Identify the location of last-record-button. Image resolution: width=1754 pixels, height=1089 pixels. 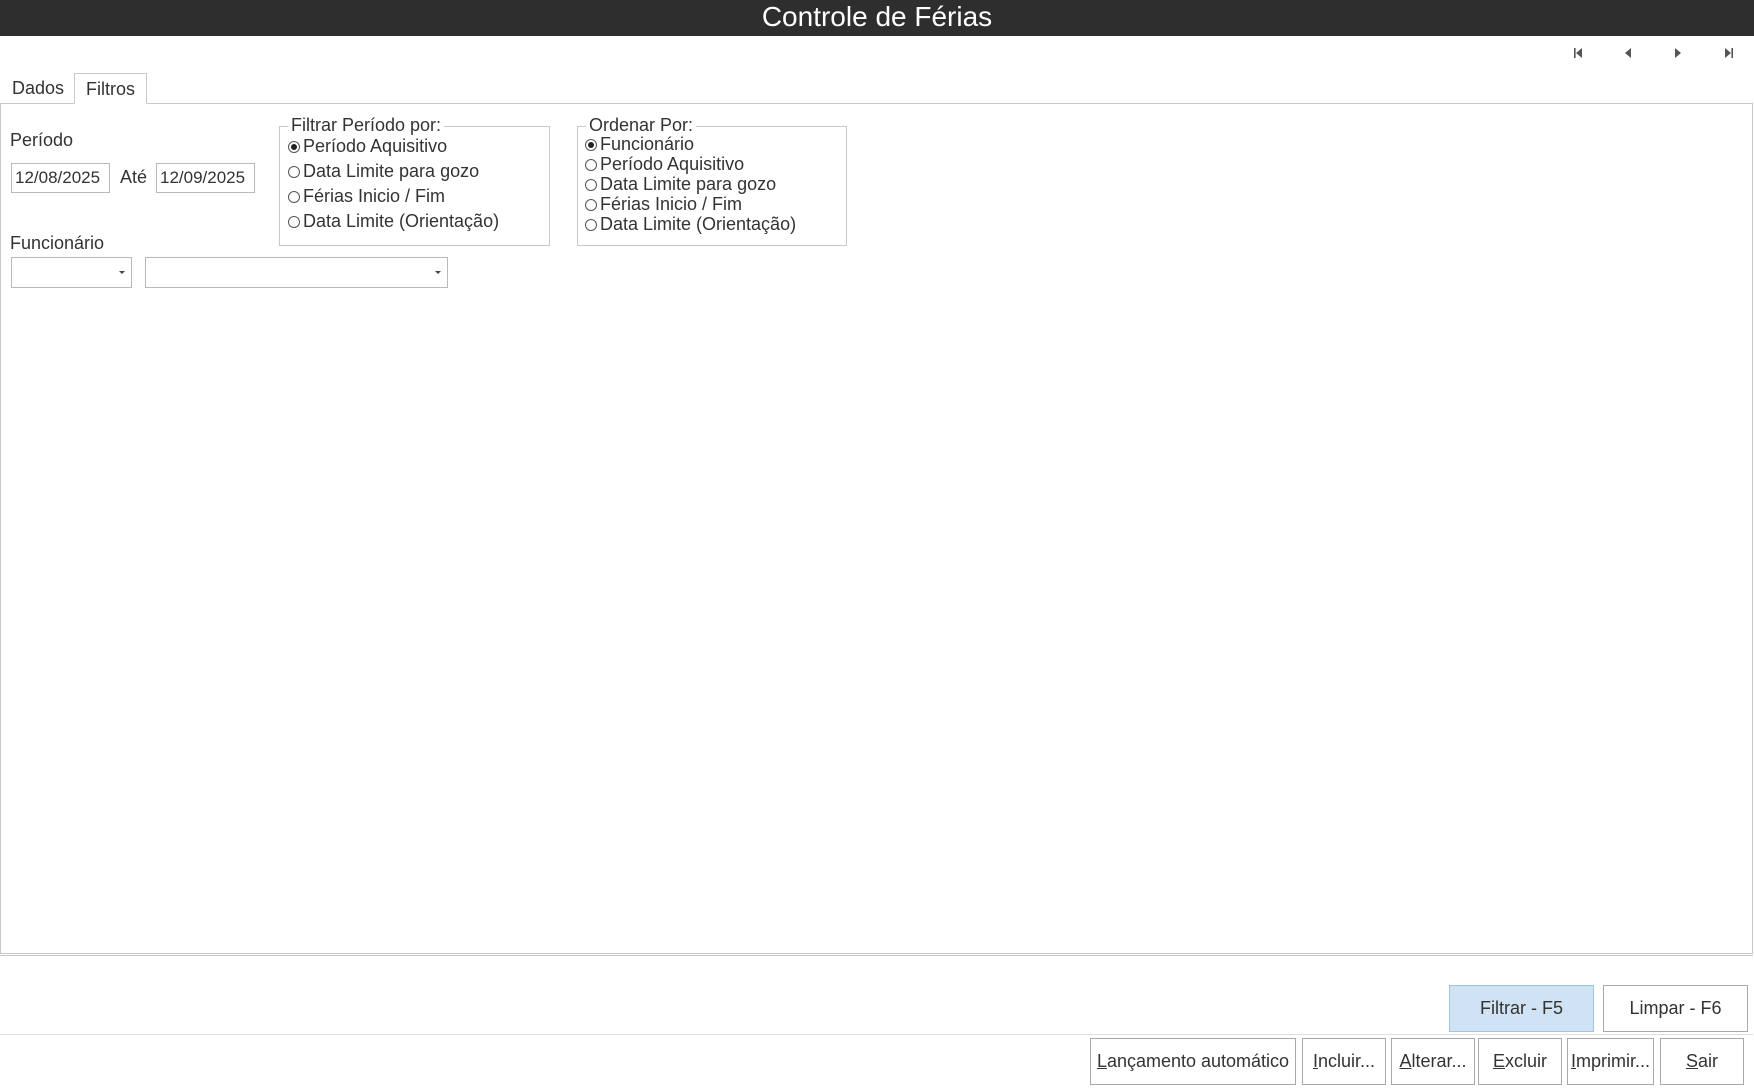
(1729, 53).